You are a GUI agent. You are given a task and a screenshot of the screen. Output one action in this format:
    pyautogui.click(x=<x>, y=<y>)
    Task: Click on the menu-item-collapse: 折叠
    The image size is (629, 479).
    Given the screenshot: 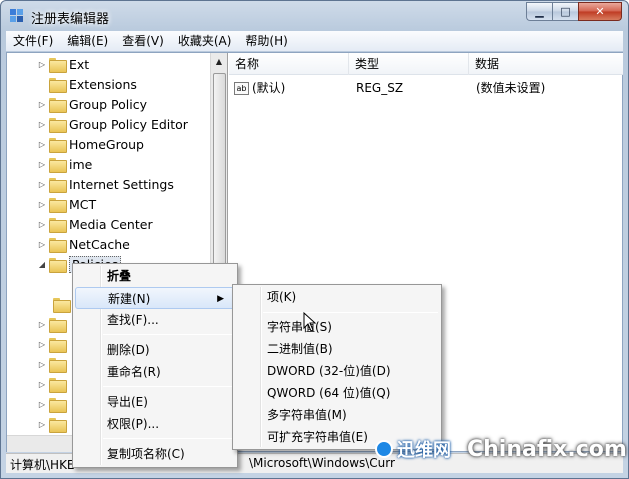 What is the action you would take?
    pyautogui.click(x=155, y=276)
    